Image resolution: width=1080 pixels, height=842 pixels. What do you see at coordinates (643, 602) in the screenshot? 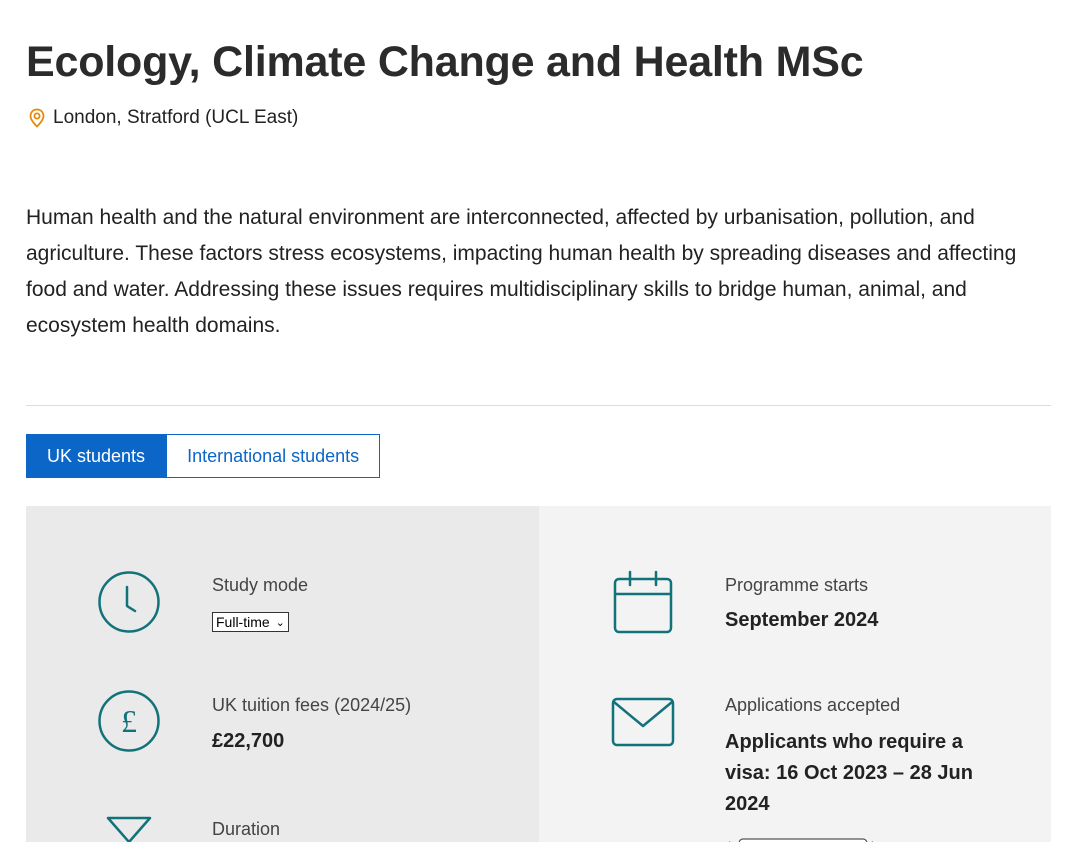
I see `calendar-icon` at bounding box center [643, 602].